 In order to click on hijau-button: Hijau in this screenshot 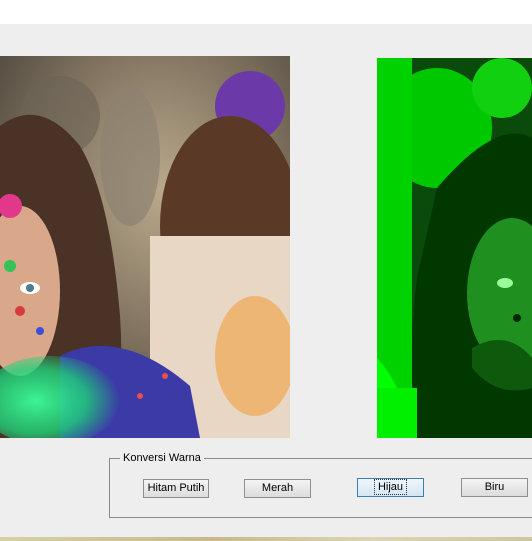, I will do `click(390, 487)`.